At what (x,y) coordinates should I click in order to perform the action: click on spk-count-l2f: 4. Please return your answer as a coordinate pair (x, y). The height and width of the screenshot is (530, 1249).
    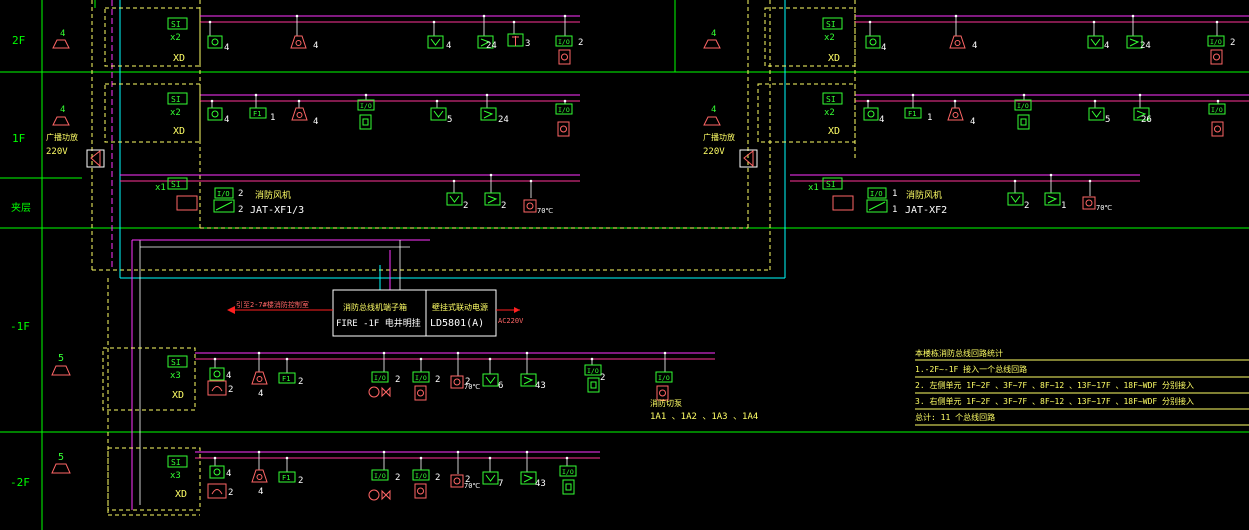
    Looking at the image, I should click on (62, 34).